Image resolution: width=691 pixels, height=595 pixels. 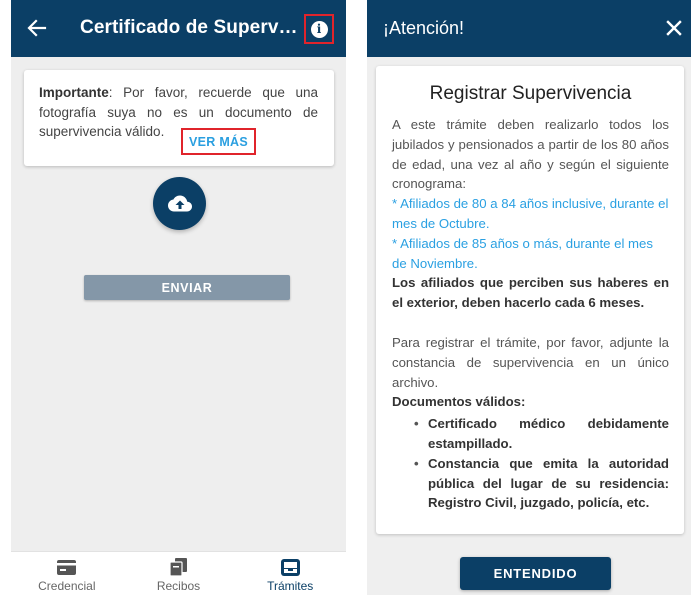 I want to click on nav-label-tramites: Trámites, so click(x=290, y=586).